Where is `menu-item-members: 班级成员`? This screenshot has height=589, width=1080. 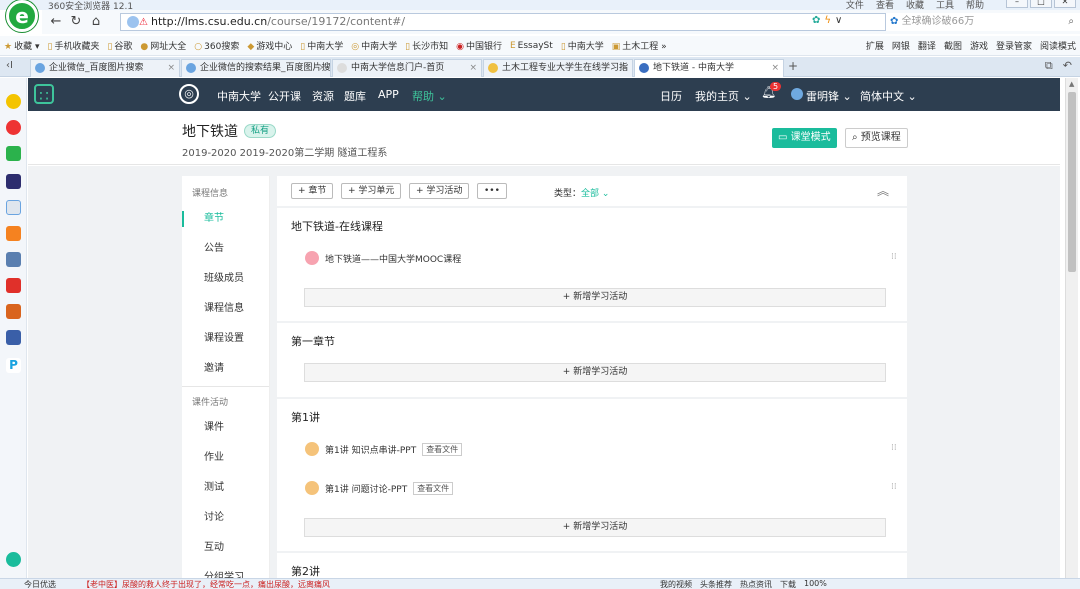
menu-item-members: 班级成员 is located at coordinates (225, 279).